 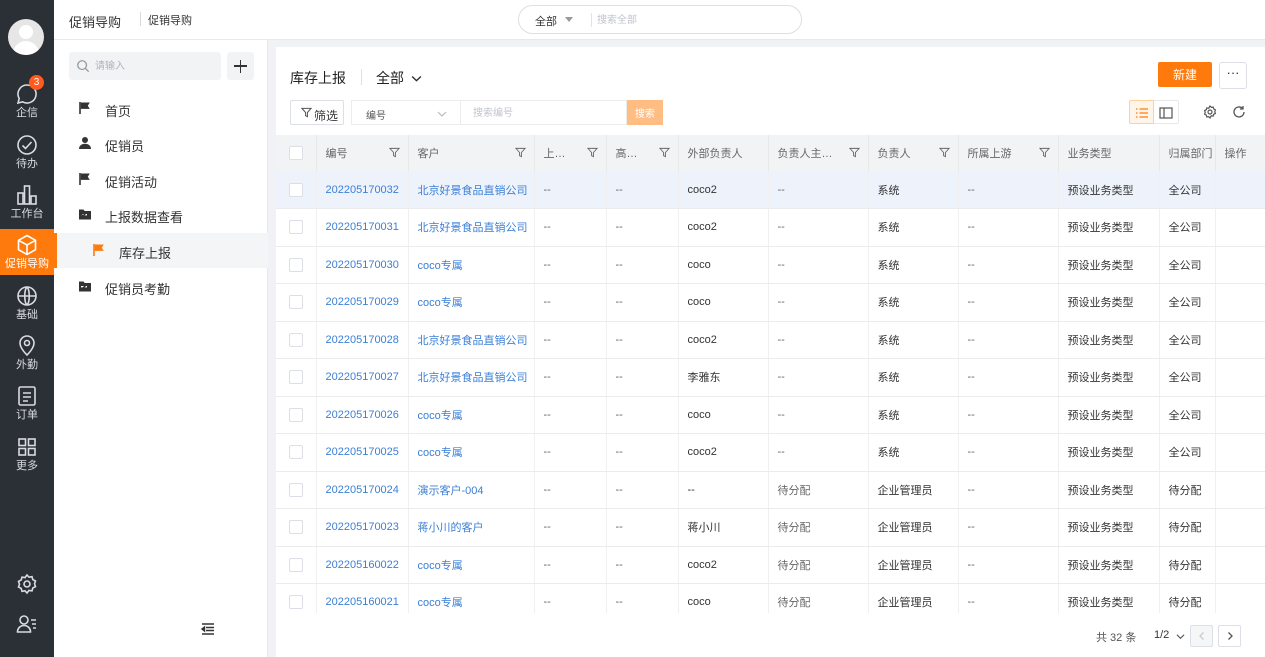 I want to click on prev-page-button, so click(x=1201, y=636).